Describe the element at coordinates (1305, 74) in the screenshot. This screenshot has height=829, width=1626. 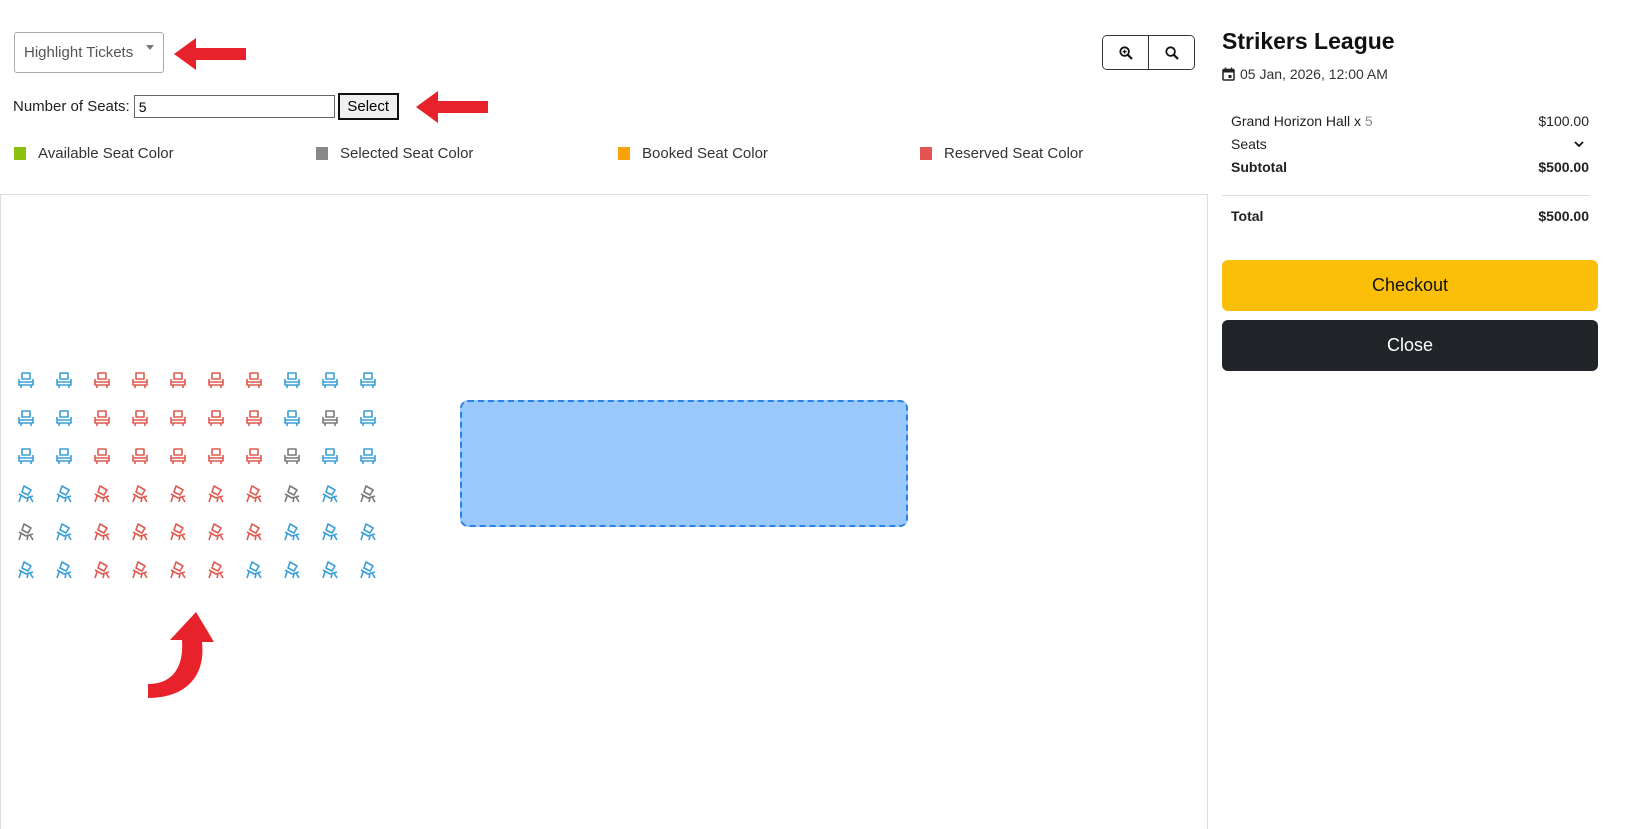
I see `event-date: 05 Jan, 2026, 12:00 AM` at that location.